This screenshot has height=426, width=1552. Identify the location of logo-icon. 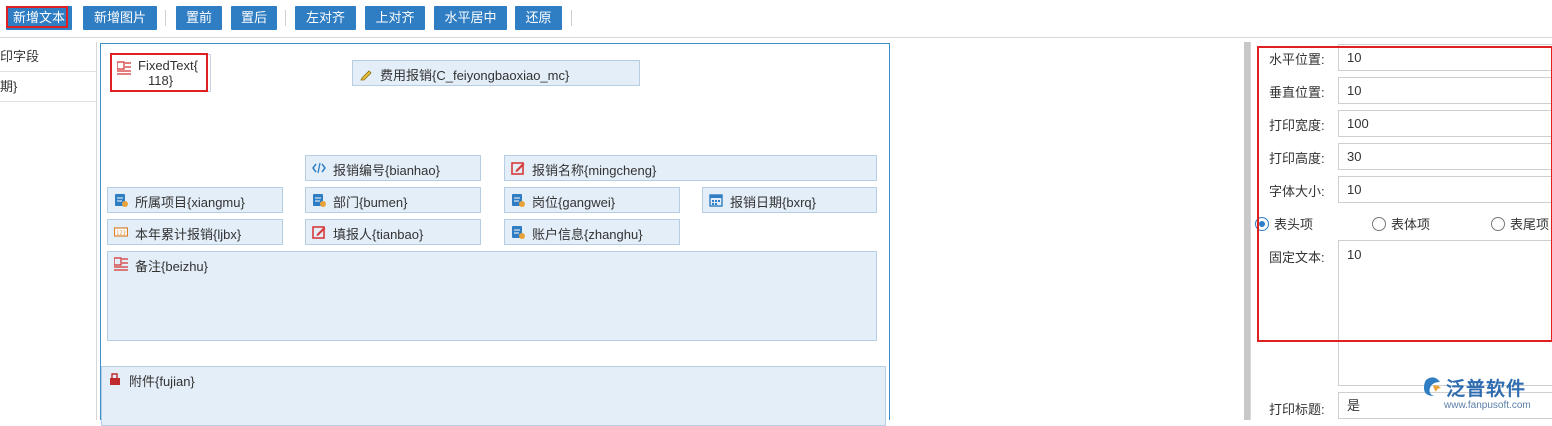
(1432, 386).